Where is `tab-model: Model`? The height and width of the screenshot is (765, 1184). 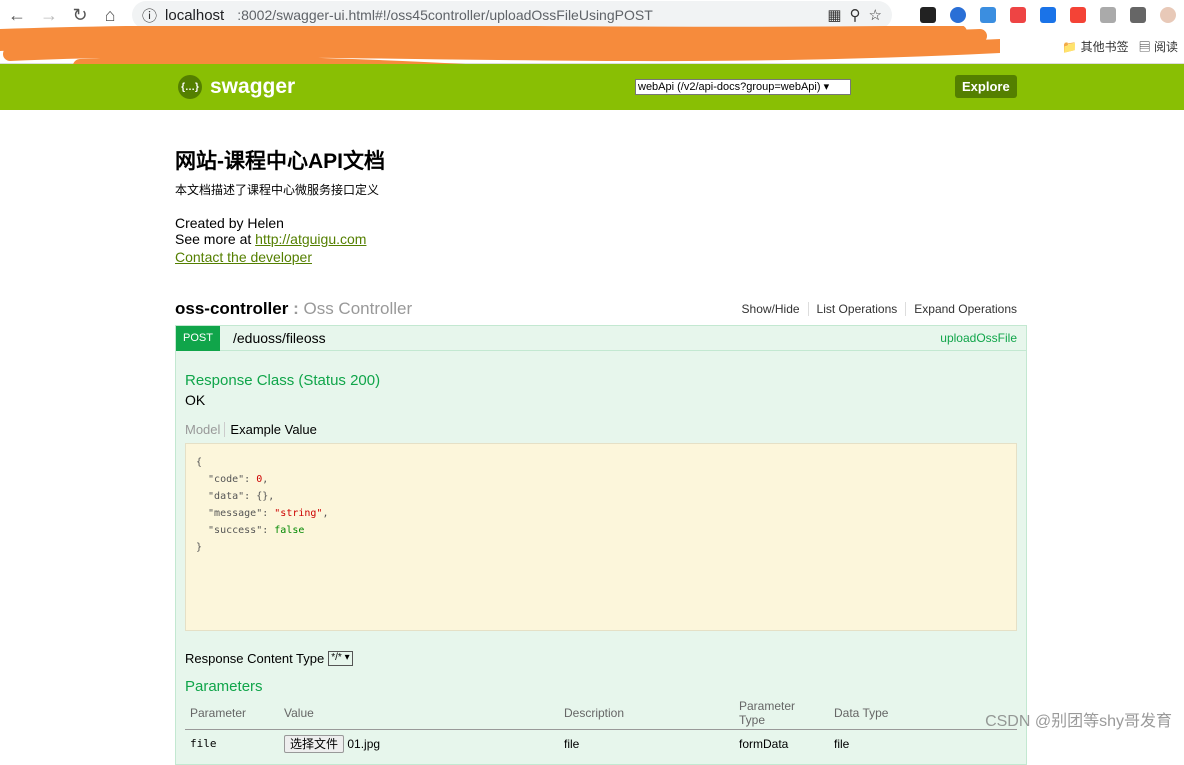
tab-model: Model is located at coordinates (205, 429).